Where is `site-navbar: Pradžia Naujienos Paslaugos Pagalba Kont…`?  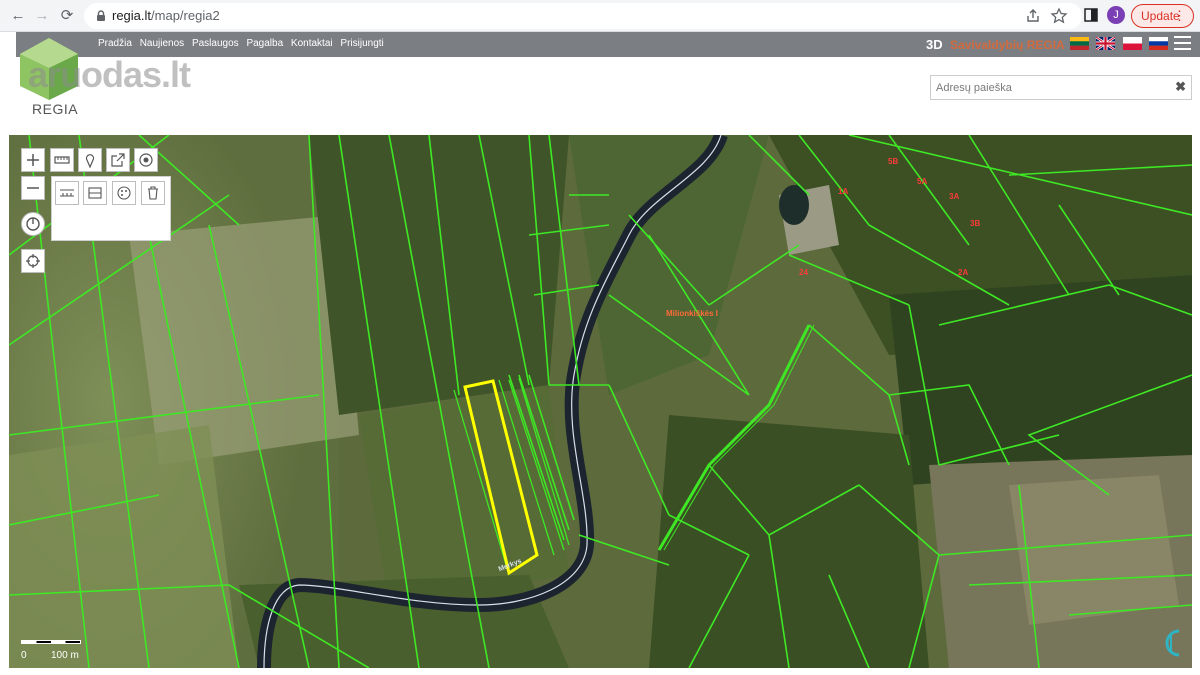
site-navbar: Pradžia Naujienos Paslaugos Pagalba Kont… is located at coordinates (608, 44).